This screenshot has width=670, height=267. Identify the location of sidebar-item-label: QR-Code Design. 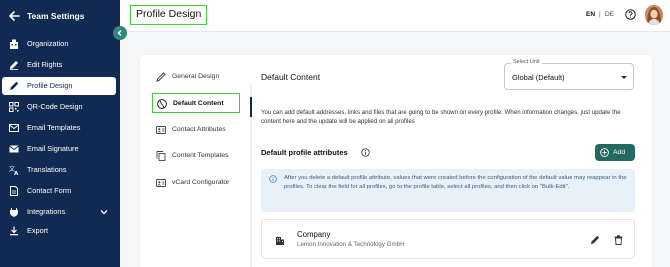
(55, 106).